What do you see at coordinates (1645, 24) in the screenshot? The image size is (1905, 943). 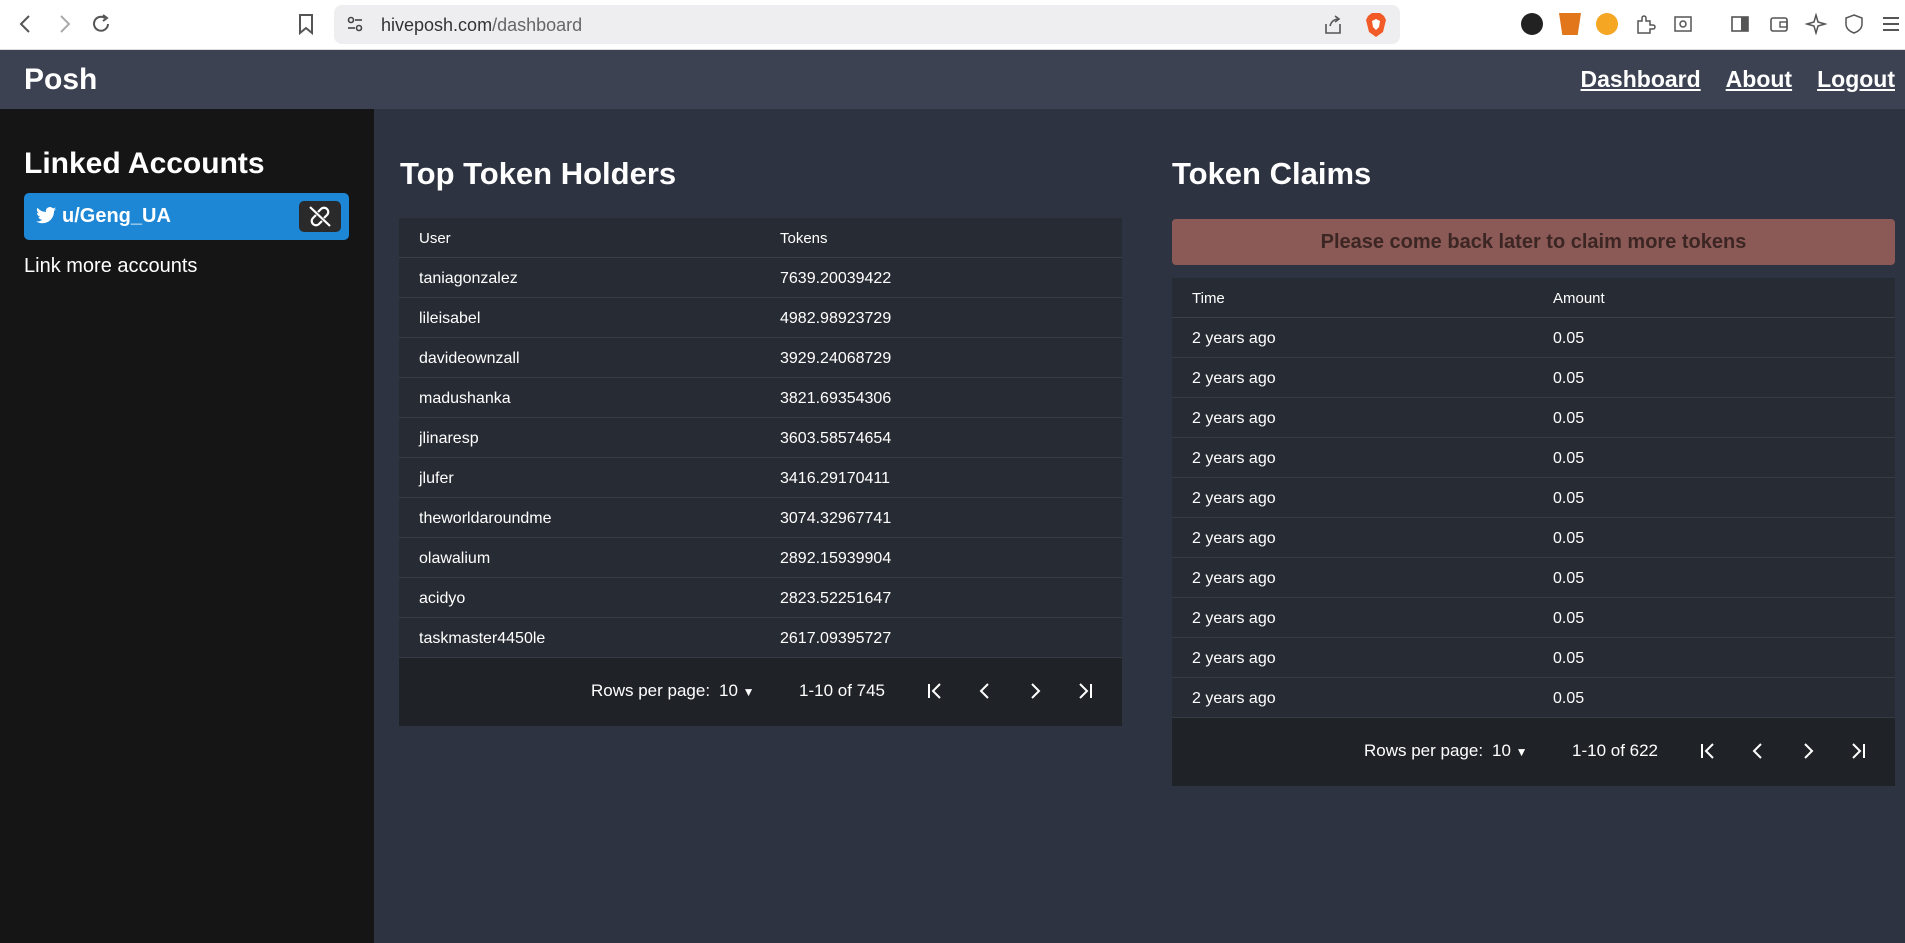 I see `extensions-icon` at bounding box center [1645, 24].